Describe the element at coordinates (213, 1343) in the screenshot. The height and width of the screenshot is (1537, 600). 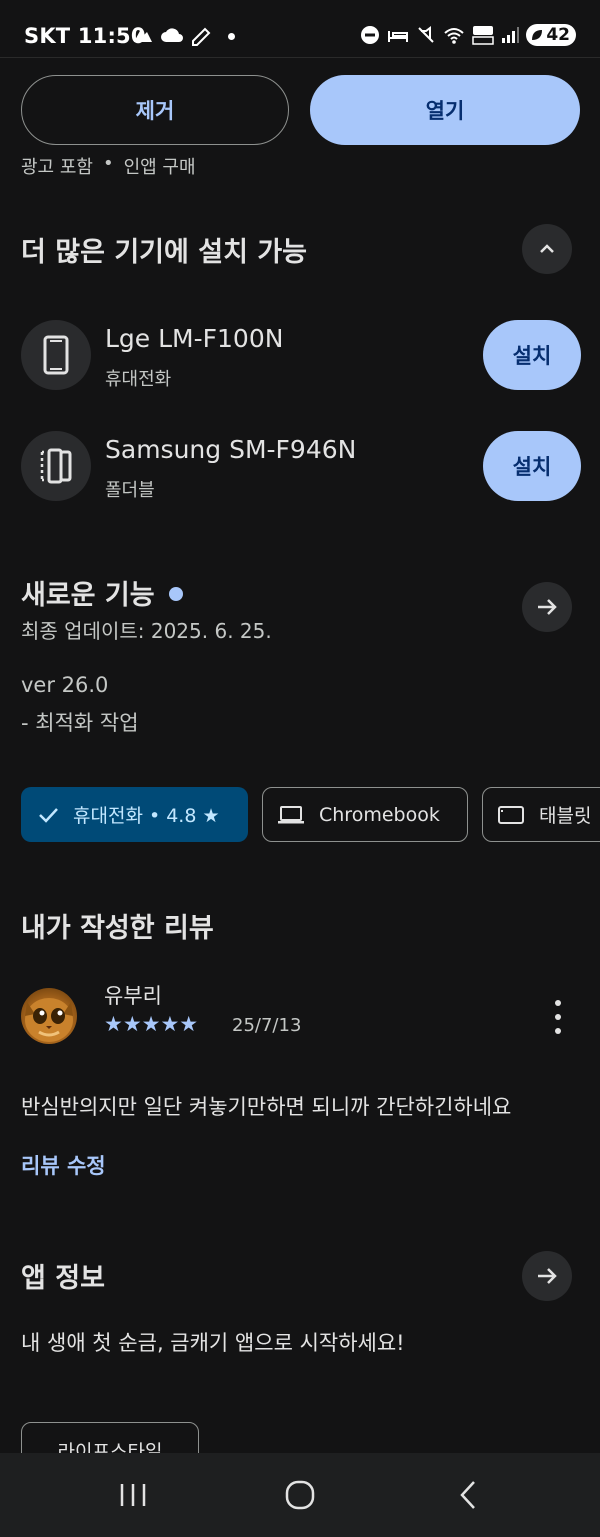
I see `app-description: 내 생애 첫 순금, 금캐기 앱으로 시작하세요!` at that location.